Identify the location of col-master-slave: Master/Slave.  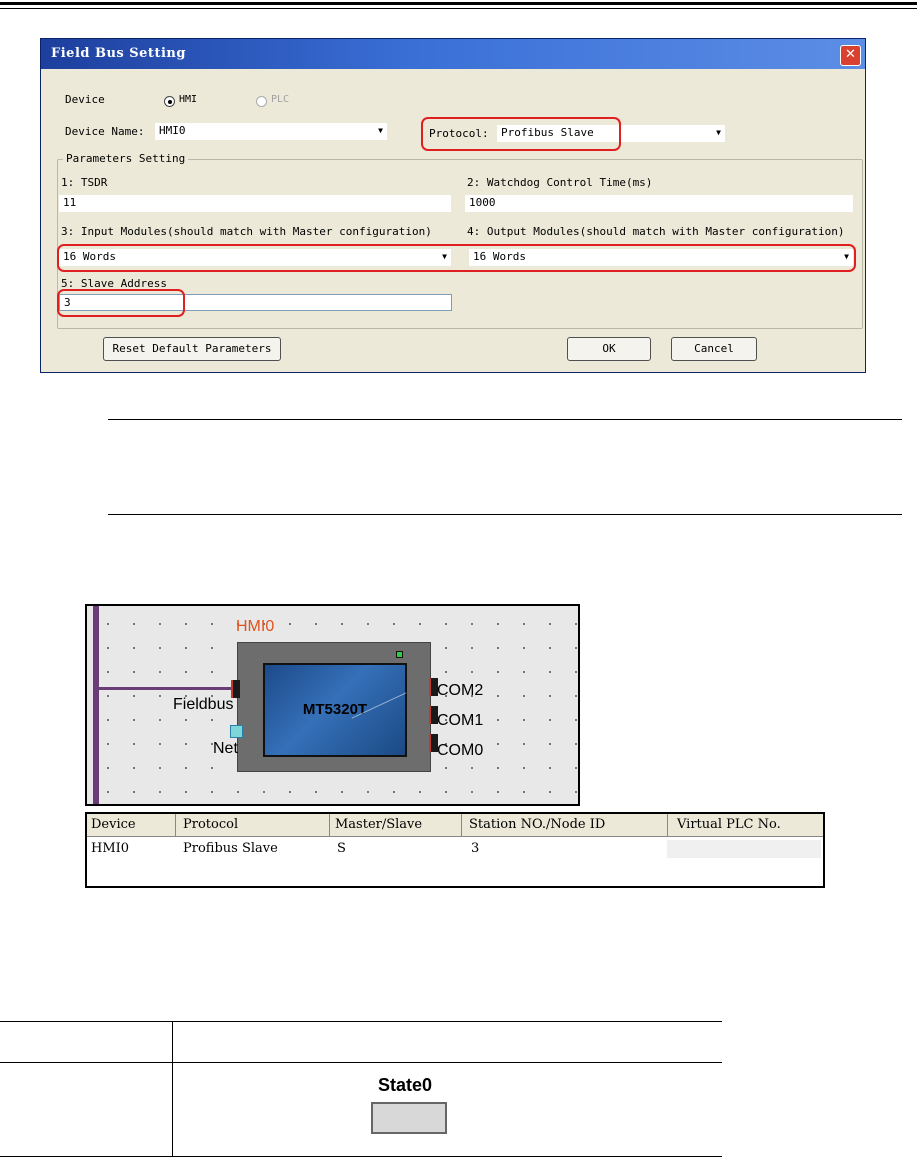
(378, 824).